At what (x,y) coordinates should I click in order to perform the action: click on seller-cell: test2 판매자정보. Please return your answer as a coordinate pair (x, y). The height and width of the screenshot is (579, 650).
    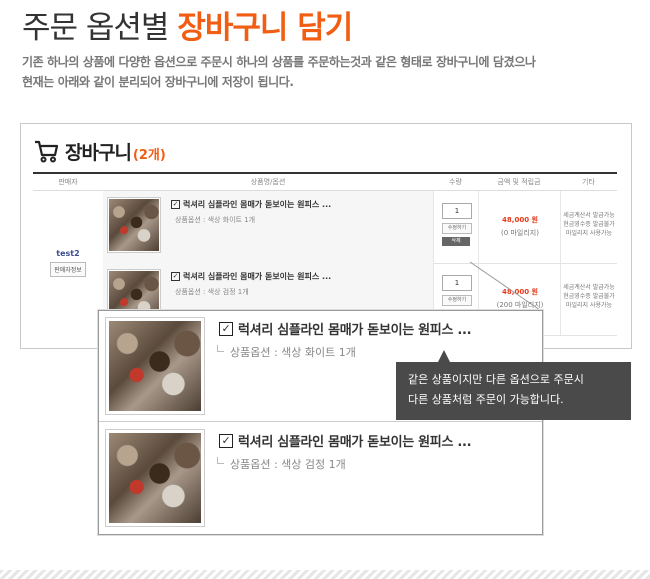
    Looking at the image, I should click on (68, 263).